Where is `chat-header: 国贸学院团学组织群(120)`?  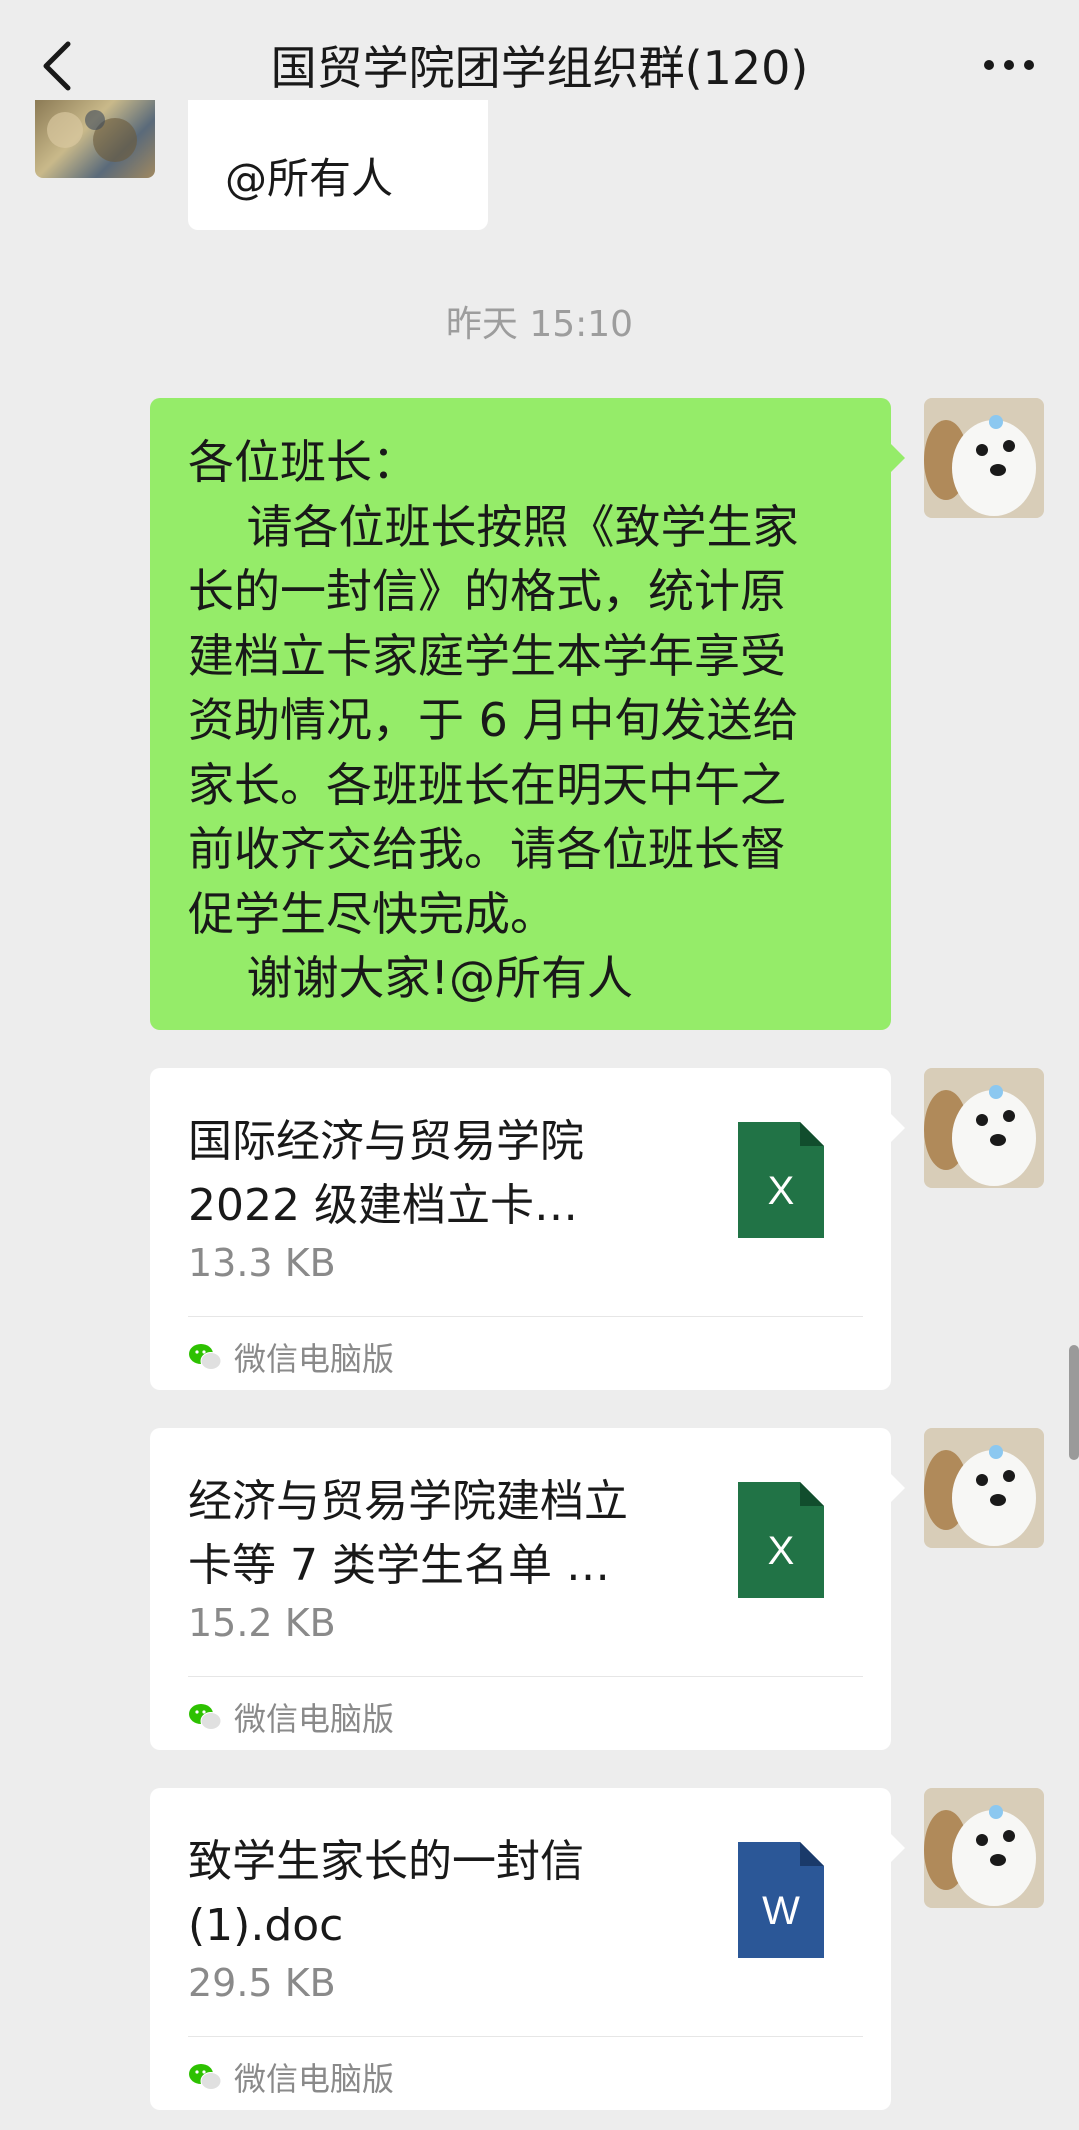 chat-header: 国贸学院团学组织群(120) is located at coordinates (539, 65).